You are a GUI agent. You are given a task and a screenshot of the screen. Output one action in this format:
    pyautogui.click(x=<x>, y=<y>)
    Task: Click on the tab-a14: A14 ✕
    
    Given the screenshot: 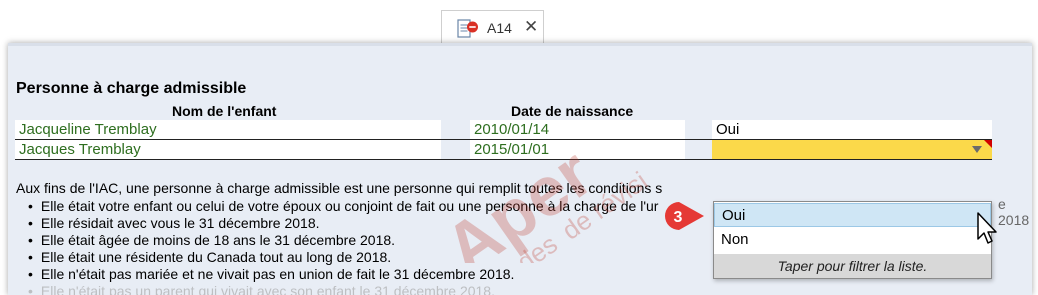 What is the action you would take?
    pyautogui.click(x=492, y=27)
    